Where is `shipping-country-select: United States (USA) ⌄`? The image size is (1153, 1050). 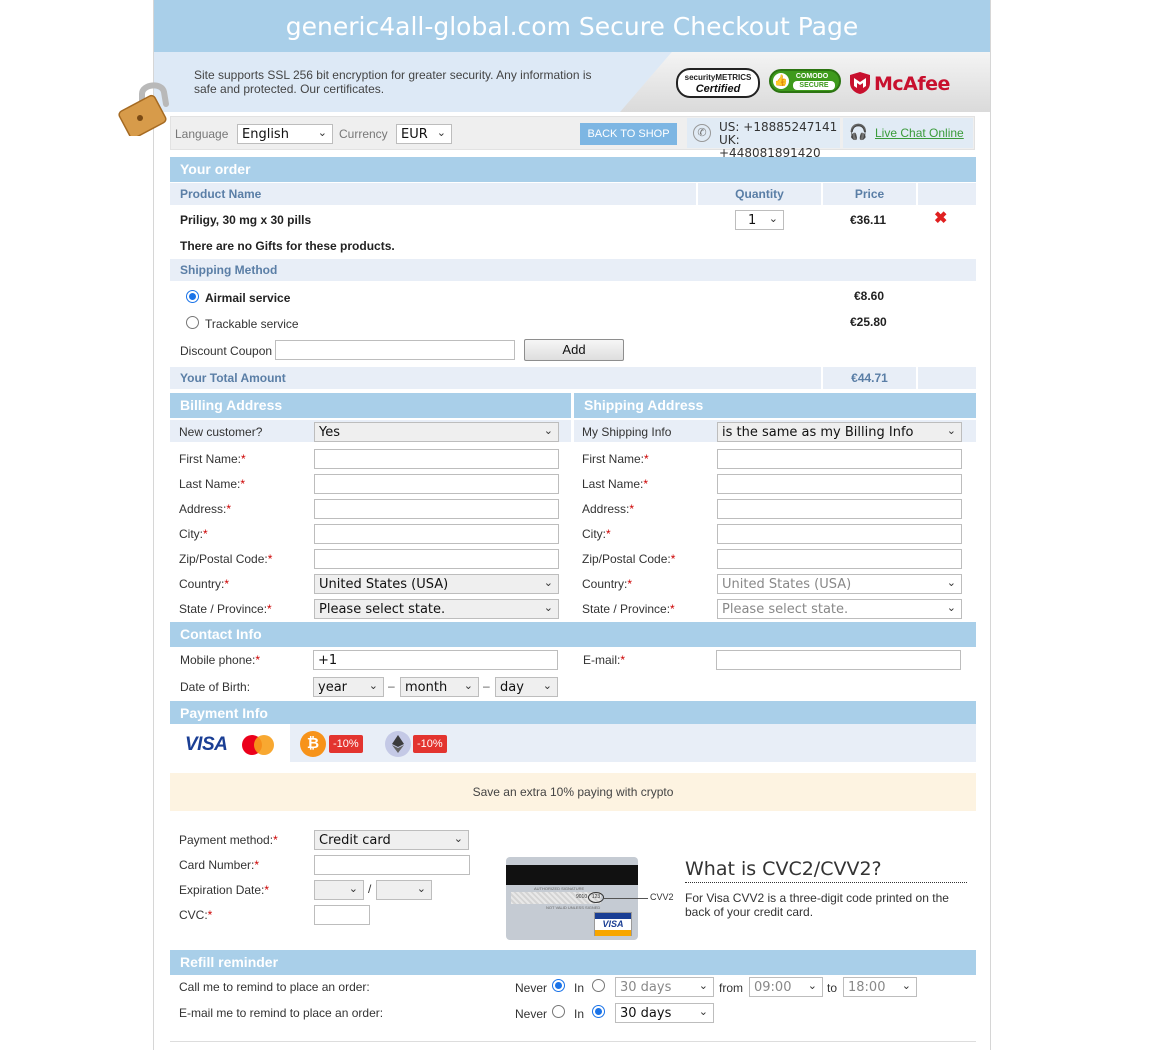
shipping-country-select: United States (USA) ⌄ is located at coordinates (839, 584).